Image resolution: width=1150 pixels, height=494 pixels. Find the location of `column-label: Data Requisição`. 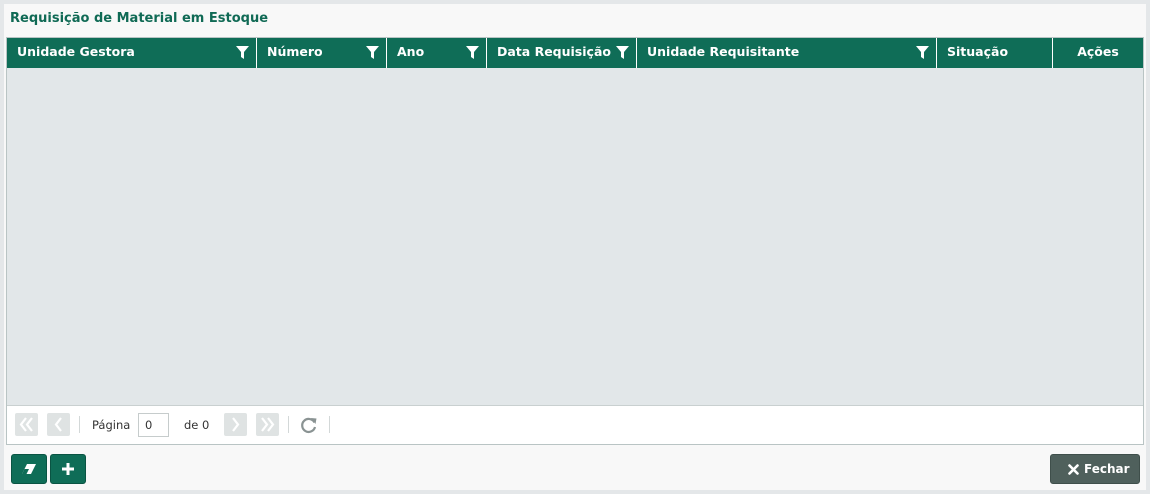

column-label: Data Requisição is located at coordinates (554, 51).